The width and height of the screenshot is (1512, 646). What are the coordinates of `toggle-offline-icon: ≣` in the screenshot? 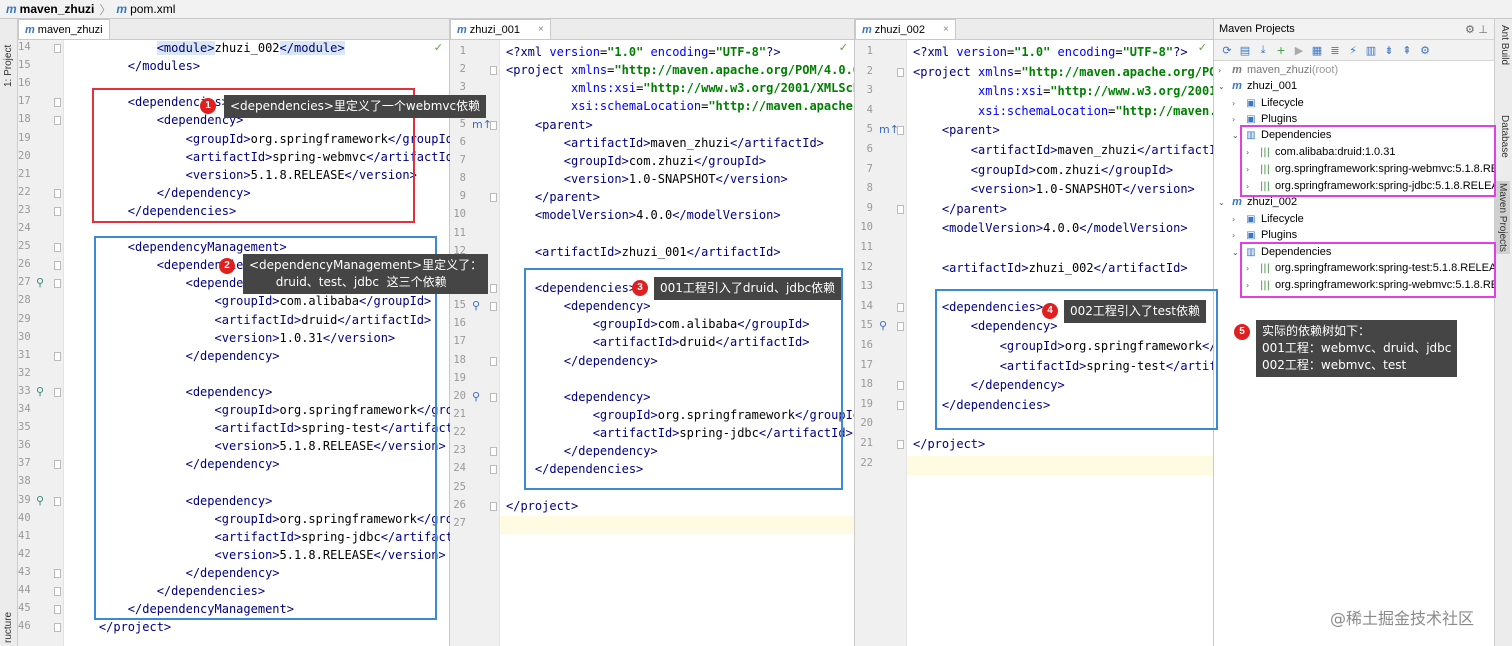 It's located at (1335, 50).